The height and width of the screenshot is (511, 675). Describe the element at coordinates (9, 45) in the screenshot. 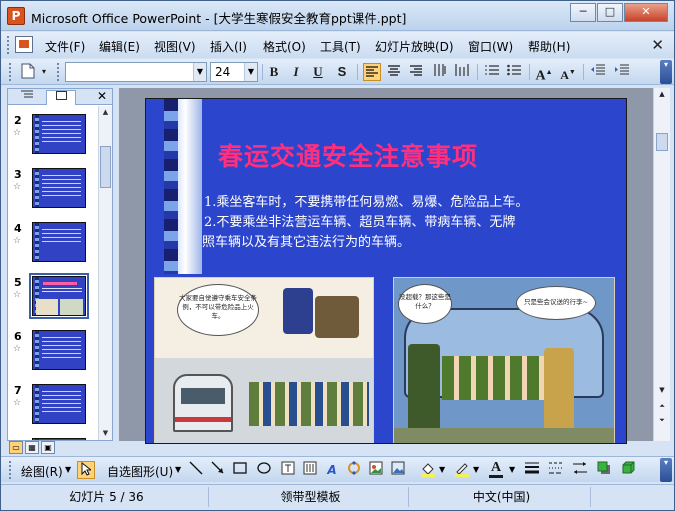

I see `menu-grip` at that location.